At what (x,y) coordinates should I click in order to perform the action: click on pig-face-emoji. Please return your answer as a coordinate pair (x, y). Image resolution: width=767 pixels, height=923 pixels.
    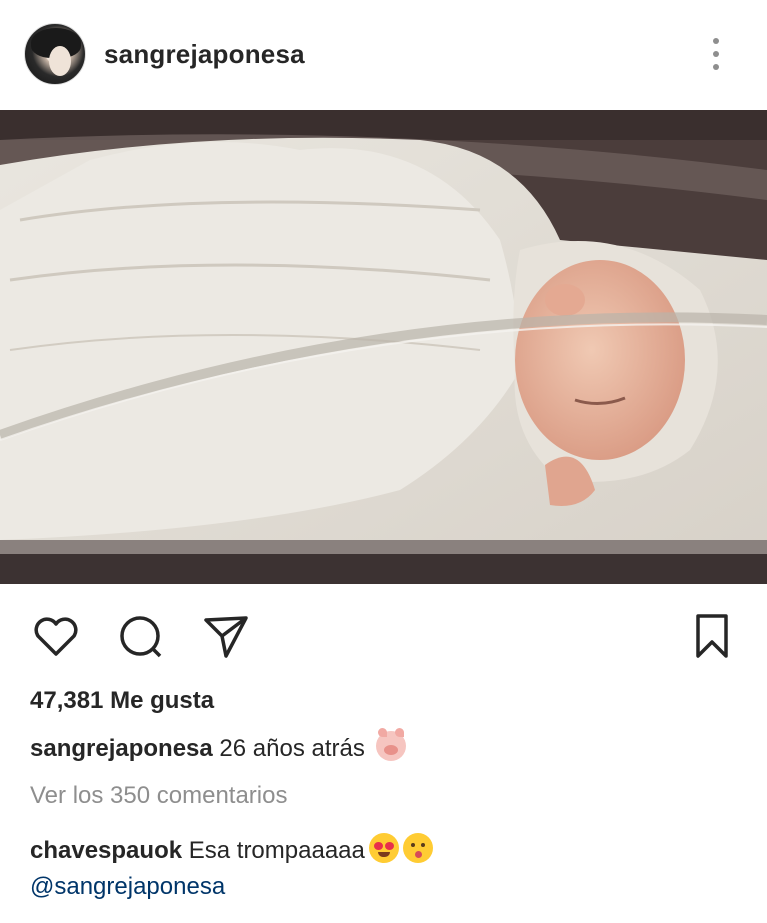
    Looking at the image, I should click on (390, 744).